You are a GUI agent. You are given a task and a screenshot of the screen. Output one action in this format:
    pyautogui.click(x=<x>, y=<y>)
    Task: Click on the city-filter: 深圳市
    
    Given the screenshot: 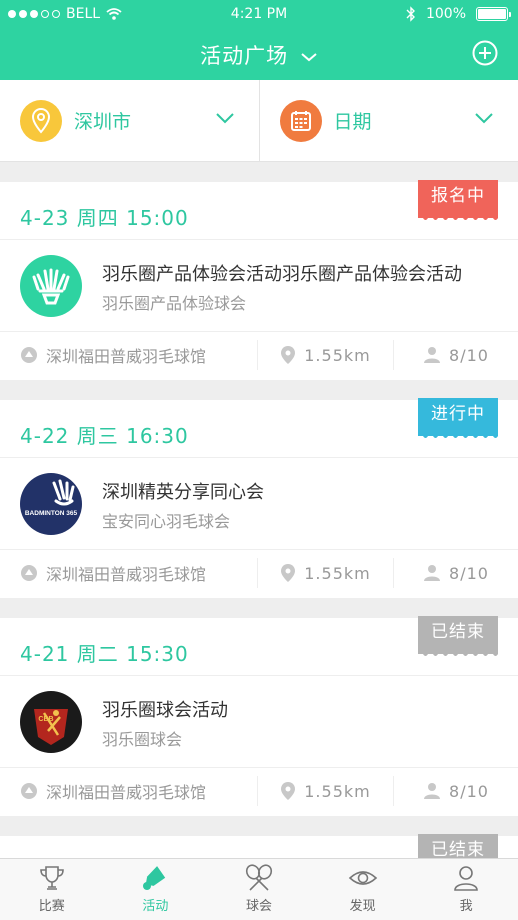 What is the action you would take?
    pyautogui.click(x=129, y=120)
    